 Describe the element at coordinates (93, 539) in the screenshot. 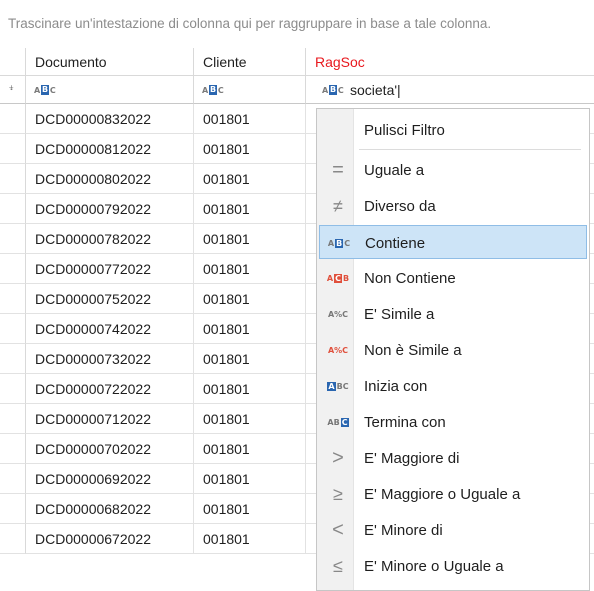

I see `cell-text: DCD00000672022` at that location.